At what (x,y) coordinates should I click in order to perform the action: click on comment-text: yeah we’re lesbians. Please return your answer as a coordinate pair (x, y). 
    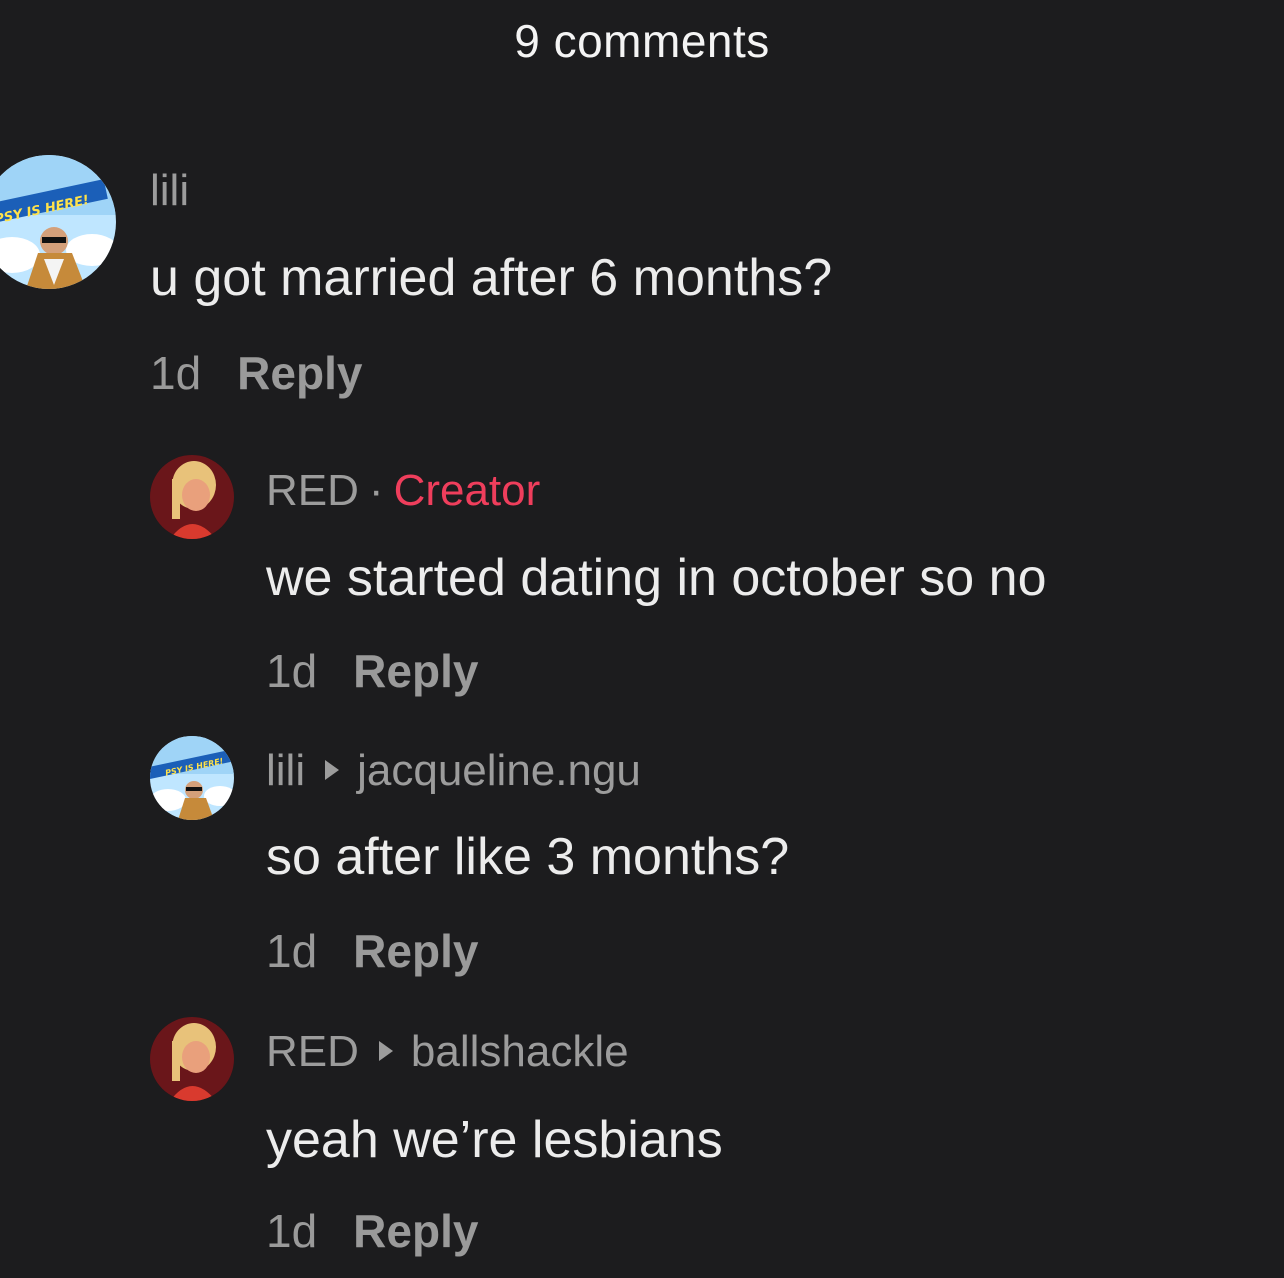
    Looking at the image, I should click on (494, 1140).